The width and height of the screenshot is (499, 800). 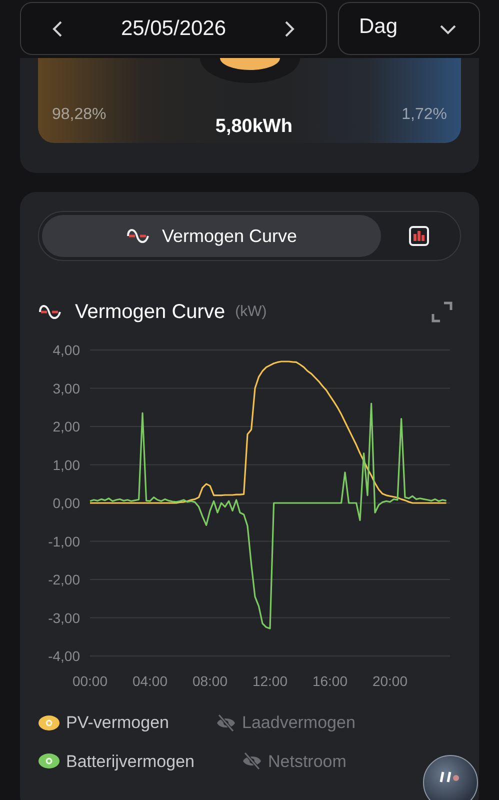 What do you see at coordinates (66, 503) in the screenshot?
I see `y-axis-label: 0,00` at bounding box center [66, 503].